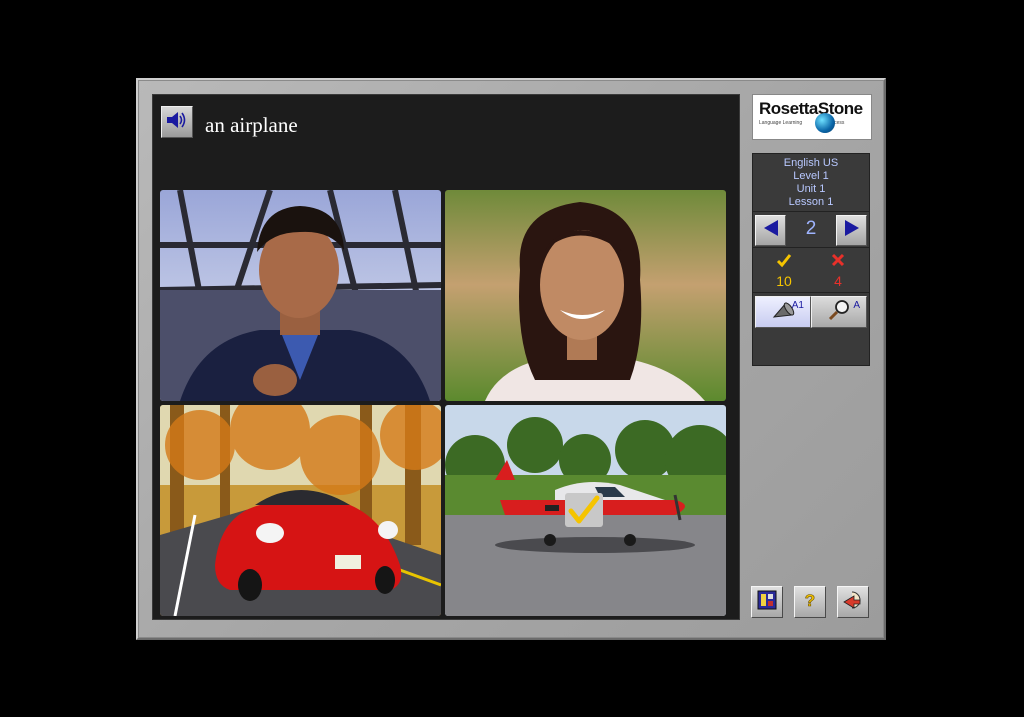  Describe the element at coordinates (784, 281) in the screenshot. I see `correct-count: 10` at that location.